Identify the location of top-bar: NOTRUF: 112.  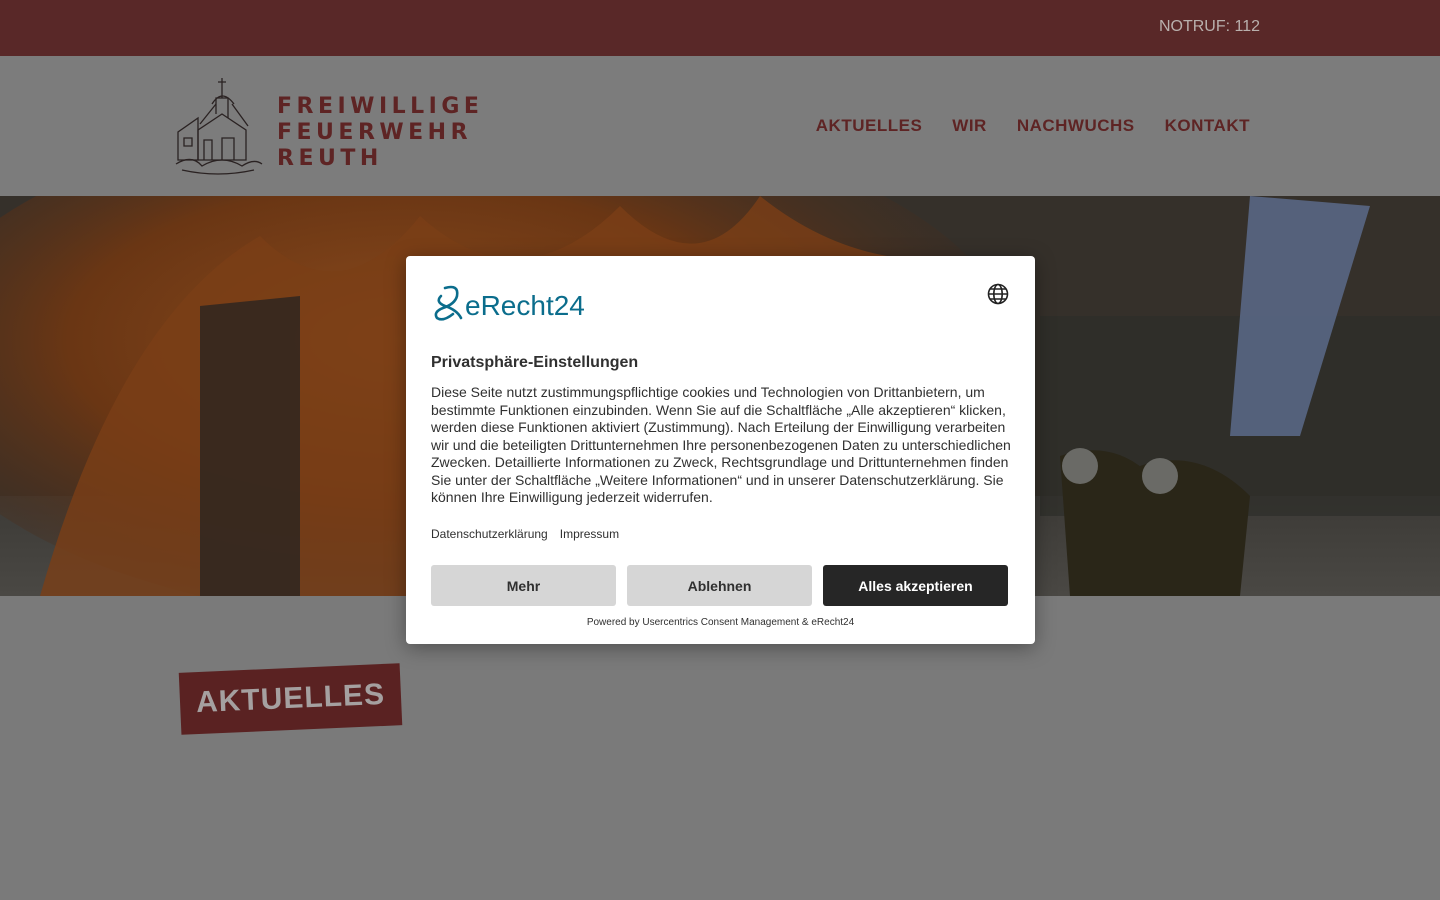
(720, 28).